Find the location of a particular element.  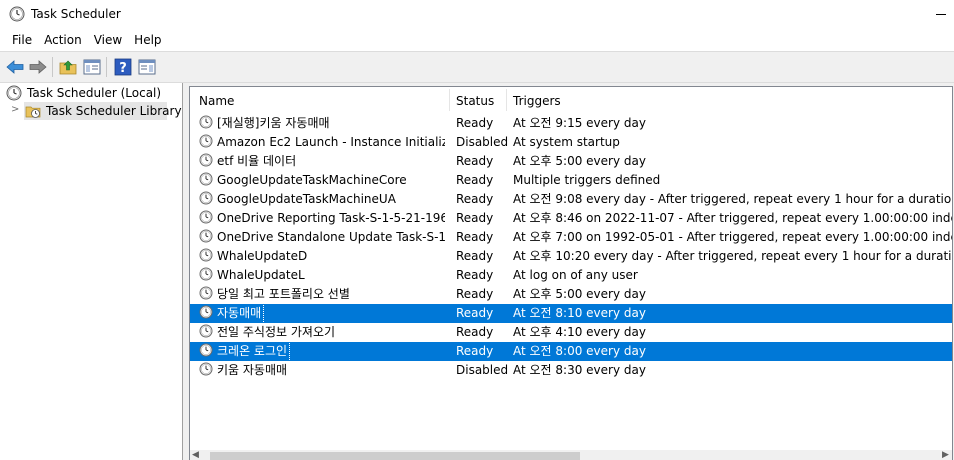

task-trigger: At 오전 8:10 every day is located at coordinates (579, 313).